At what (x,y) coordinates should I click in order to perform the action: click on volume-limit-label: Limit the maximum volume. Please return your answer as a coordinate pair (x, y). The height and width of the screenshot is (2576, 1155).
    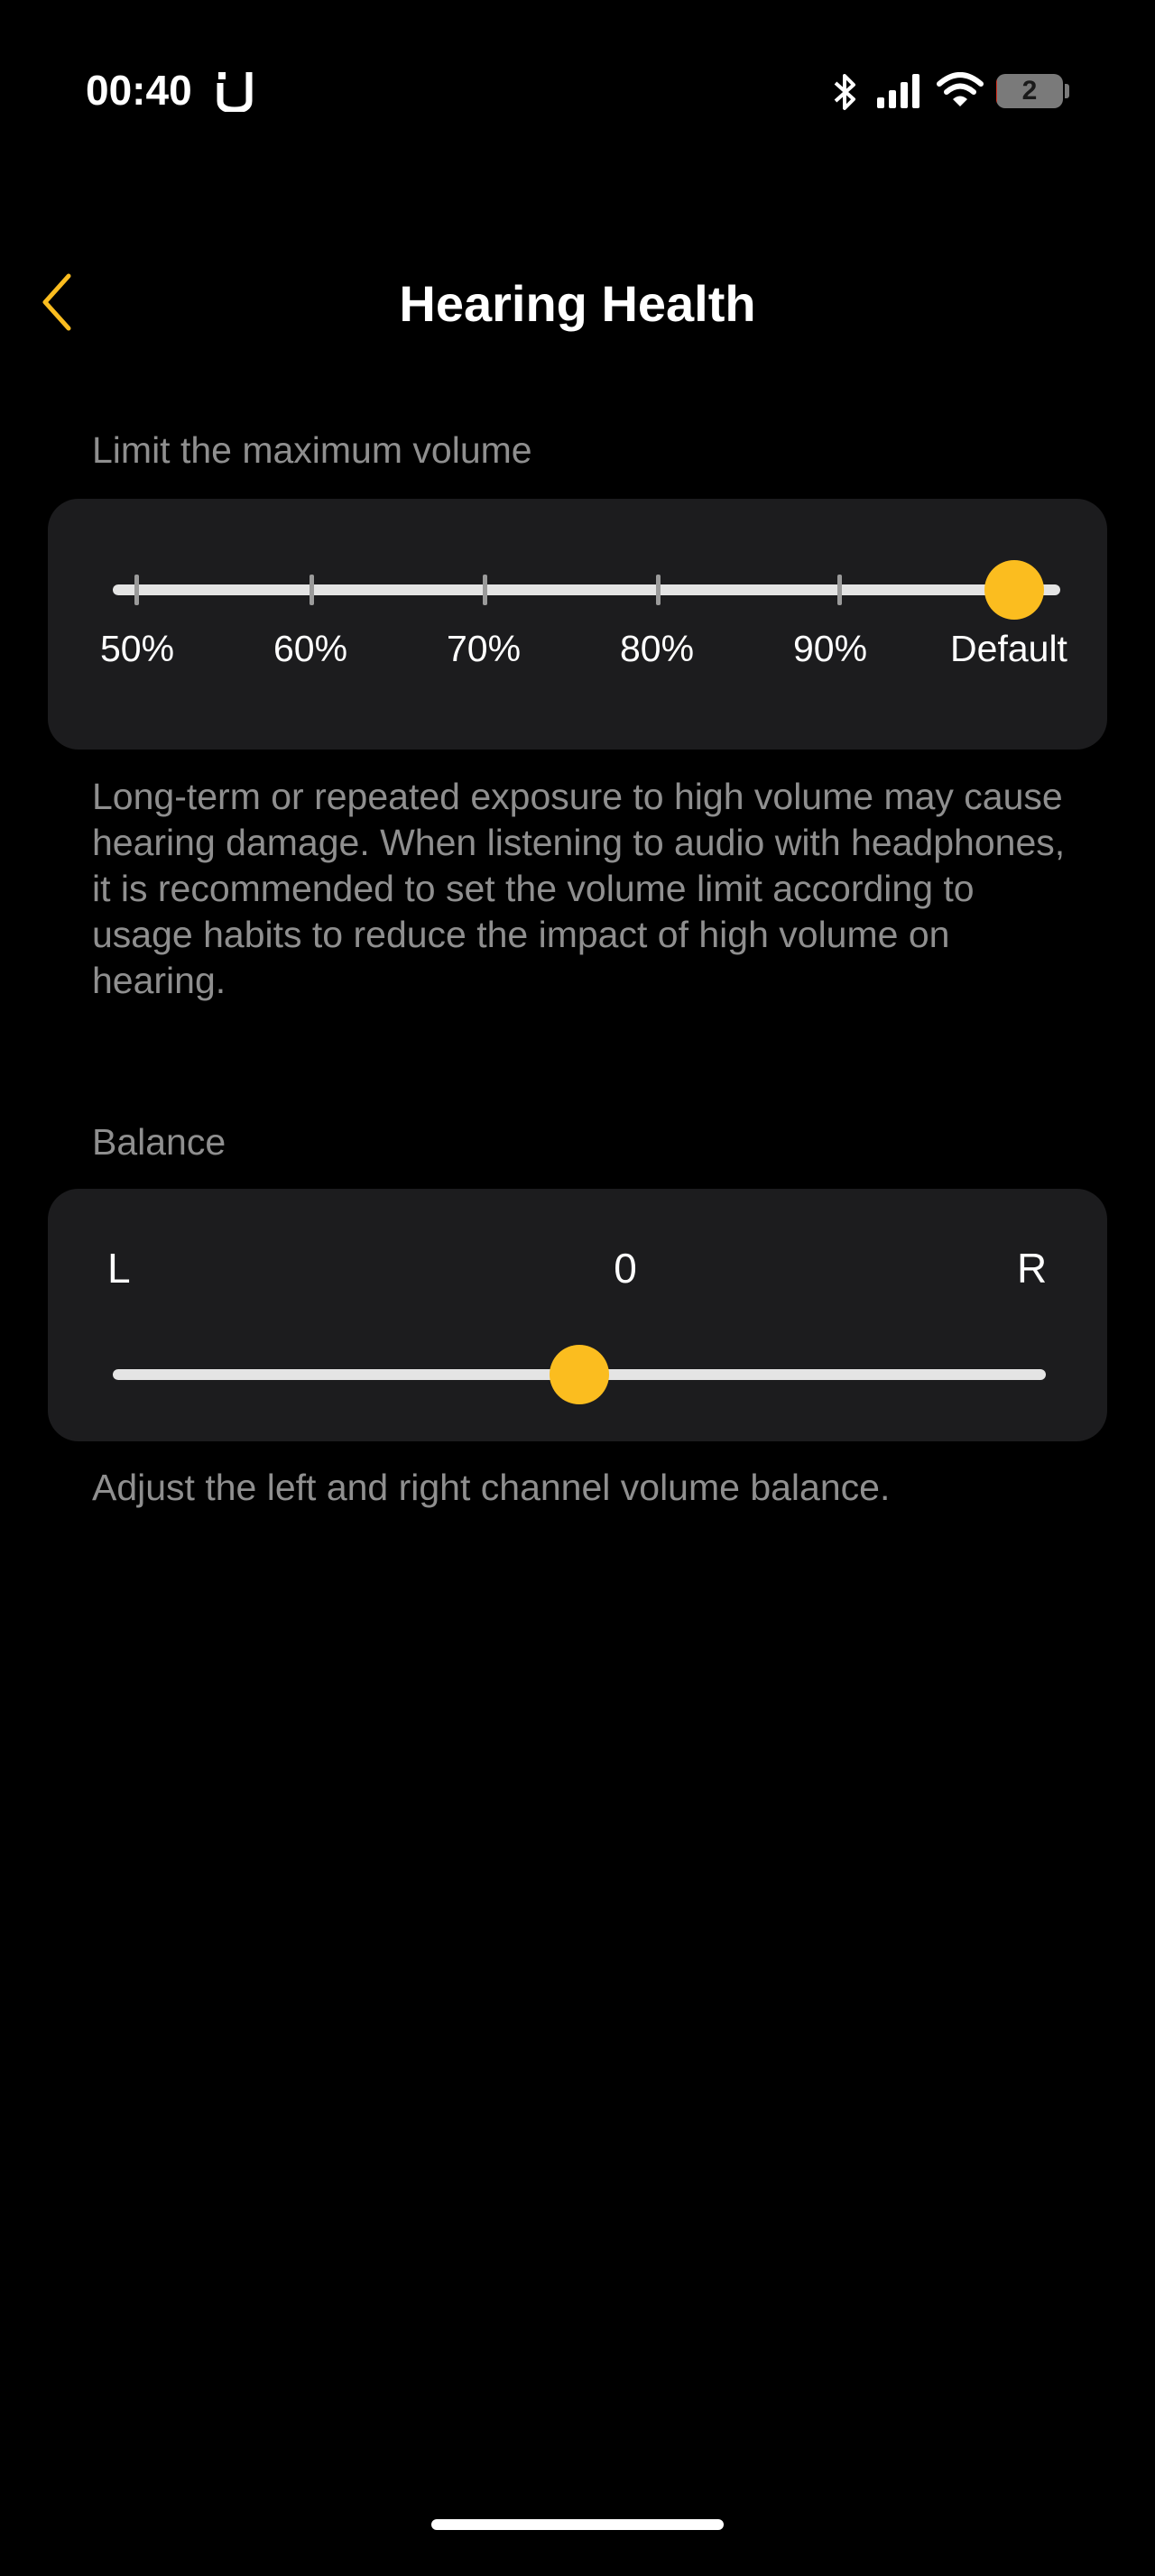
    Looking at the image, I should click on (312, 450).